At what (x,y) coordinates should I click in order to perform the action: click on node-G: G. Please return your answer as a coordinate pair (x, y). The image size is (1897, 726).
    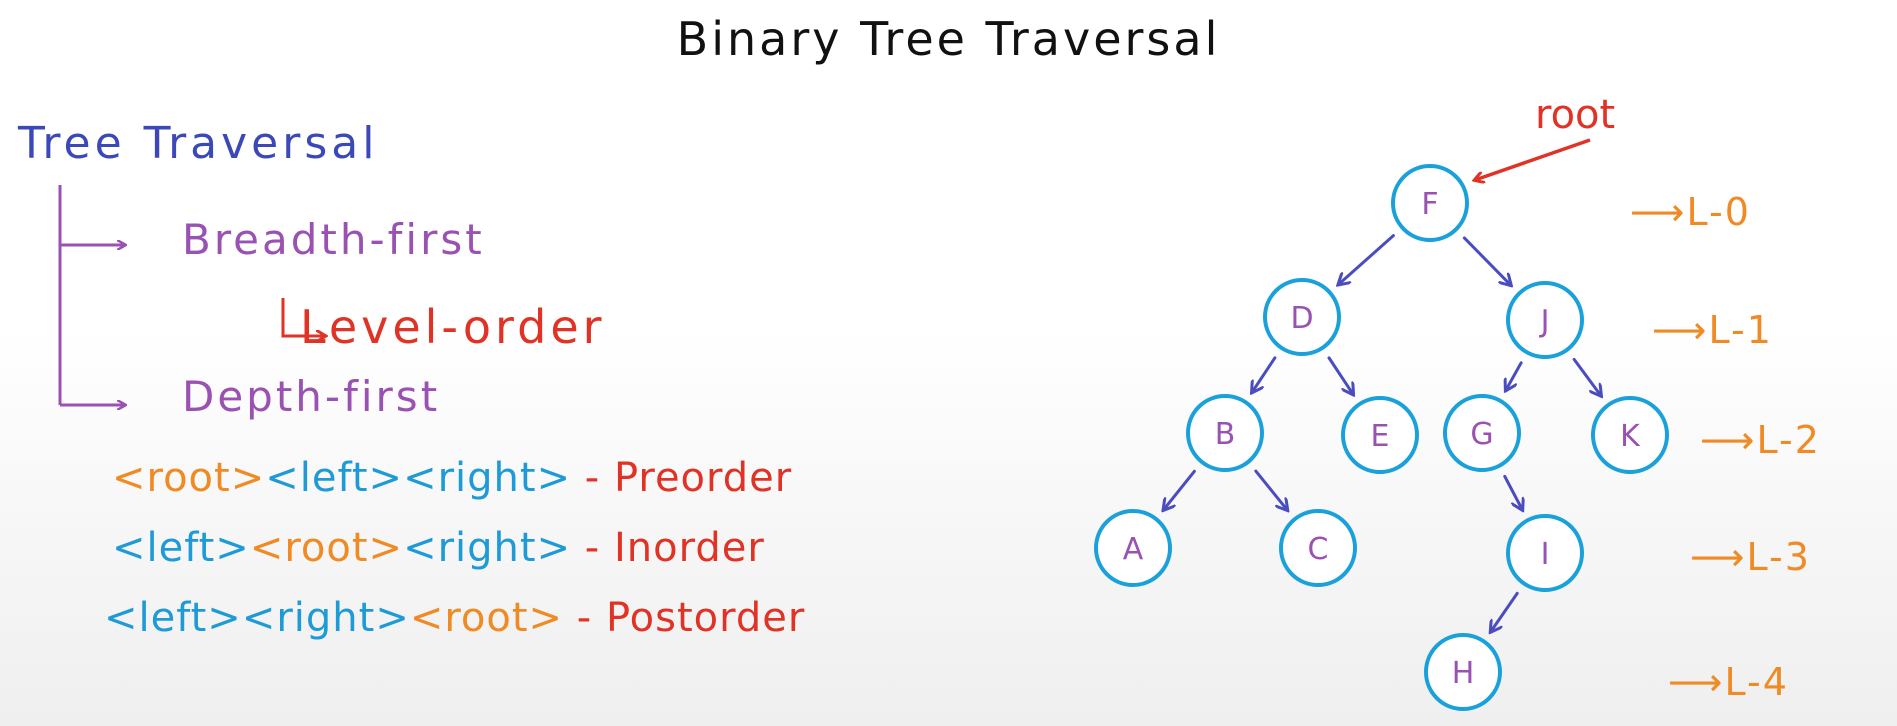
    Looking at the image, I should click on (1482, 433).